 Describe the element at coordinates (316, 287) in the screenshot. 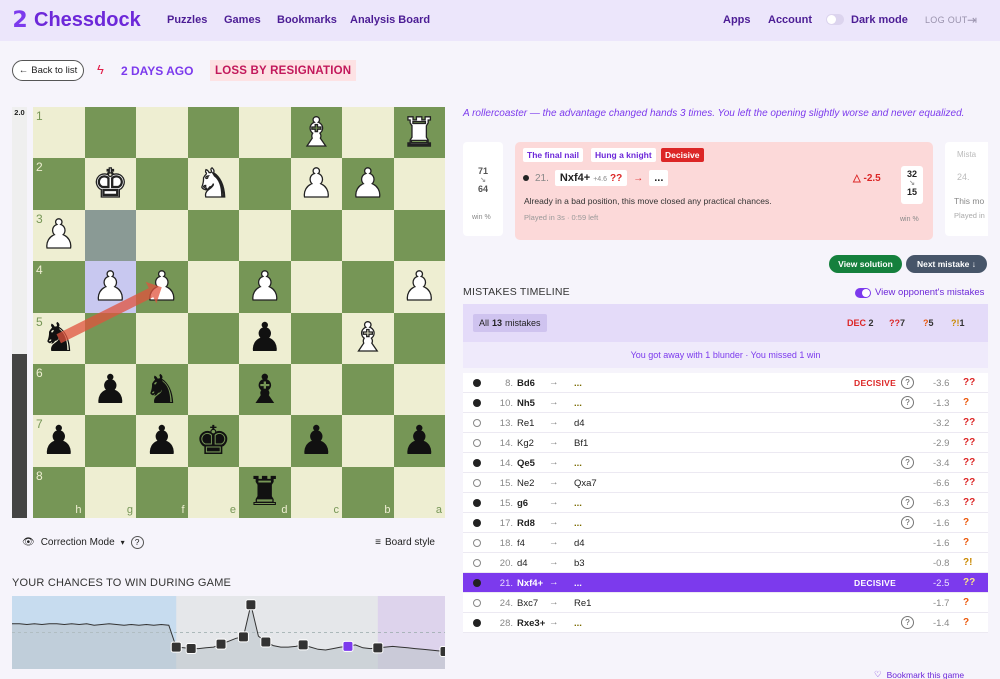

I see `square-c4` at that location.